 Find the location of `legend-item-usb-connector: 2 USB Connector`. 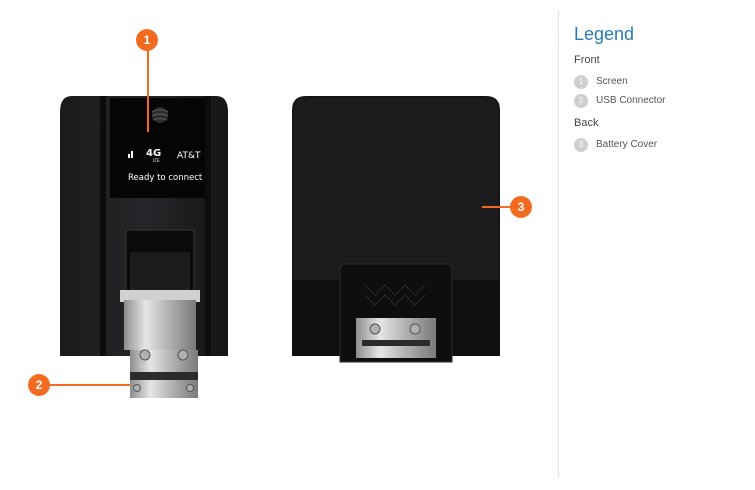

legend-item-usb-connector: 2 USB Connector is located at coordinates (661, 100).